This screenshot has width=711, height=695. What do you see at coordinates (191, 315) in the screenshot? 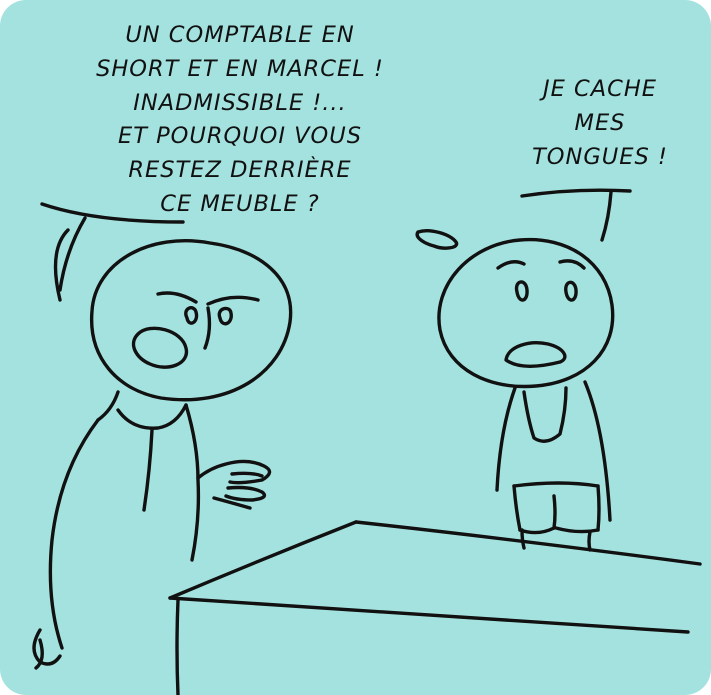
I see `boss-eye-left` at bounding box center [191, 315].